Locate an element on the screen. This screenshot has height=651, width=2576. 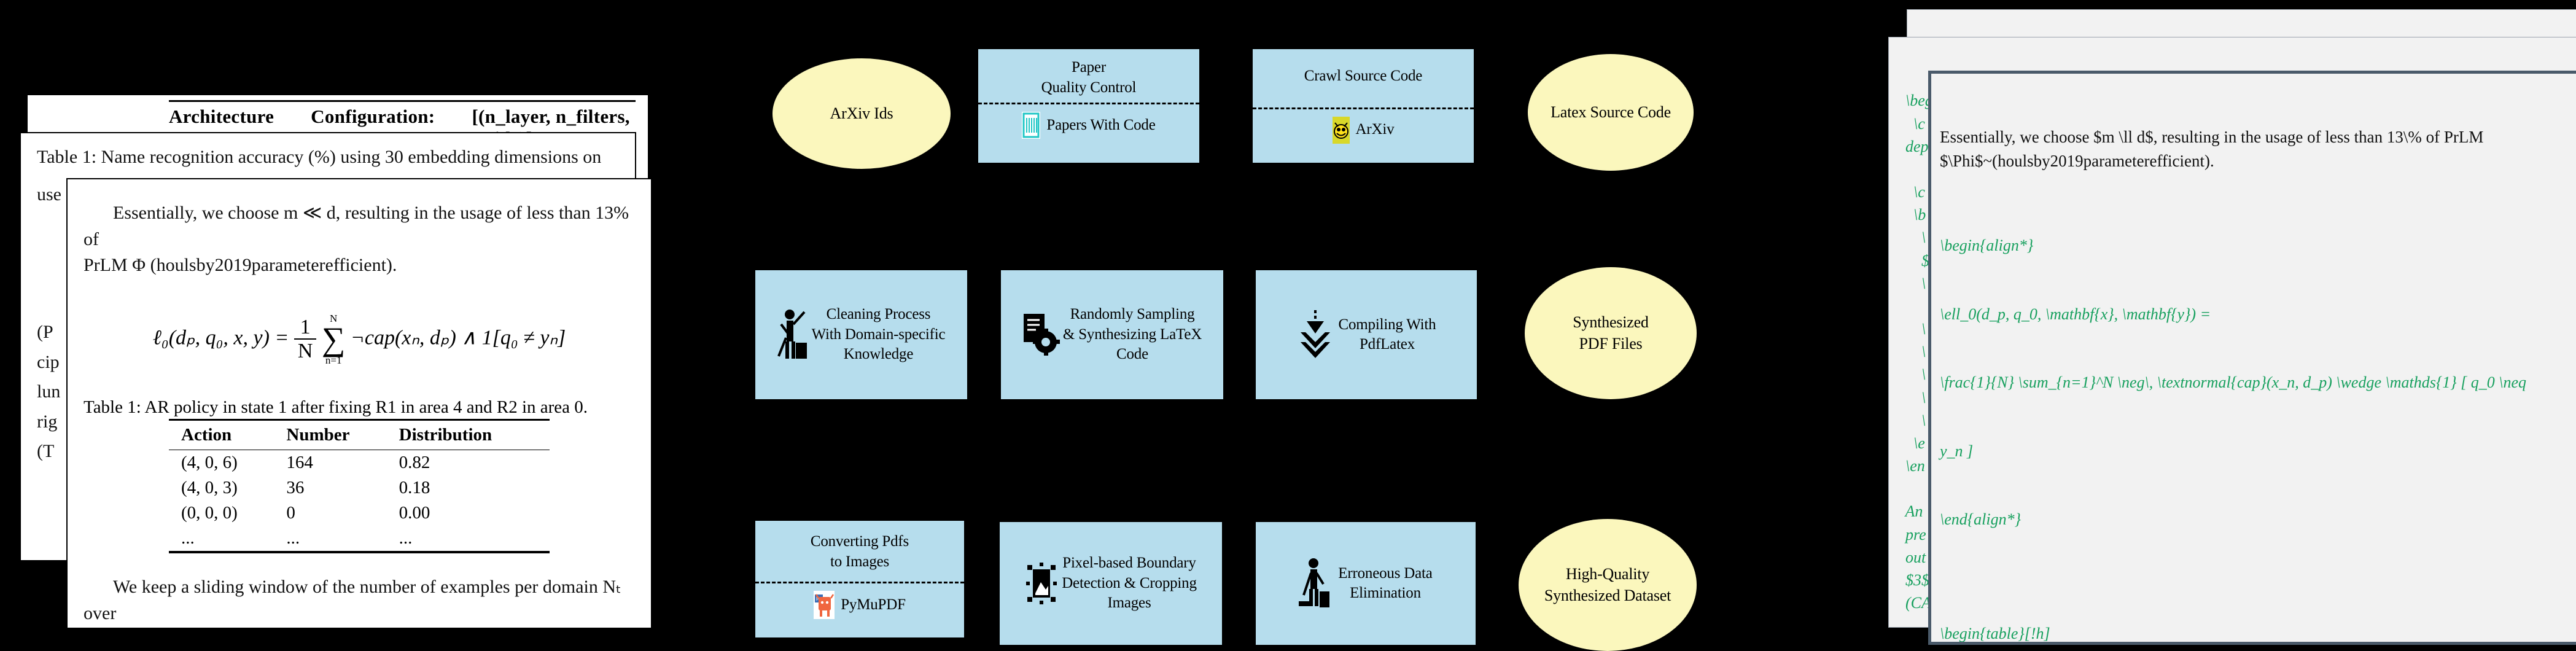
th-distribution: Distribution is located at coordinates (445, 435).